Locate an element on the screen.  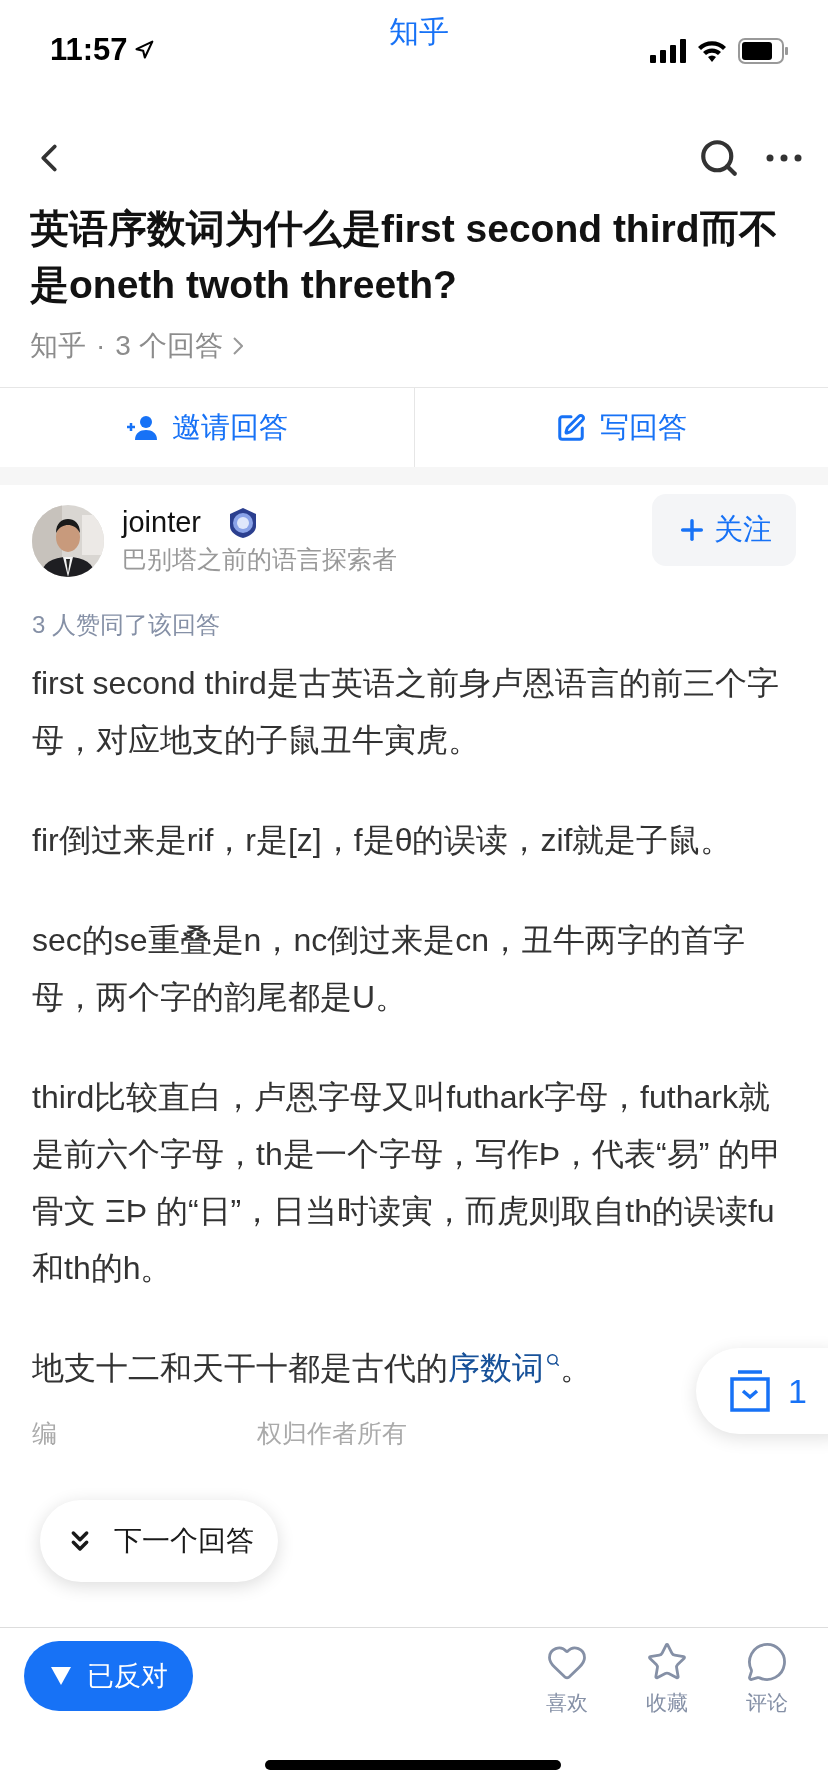
vote-count: 3 人赞同了该回答 is located at coordinates (126, 625).